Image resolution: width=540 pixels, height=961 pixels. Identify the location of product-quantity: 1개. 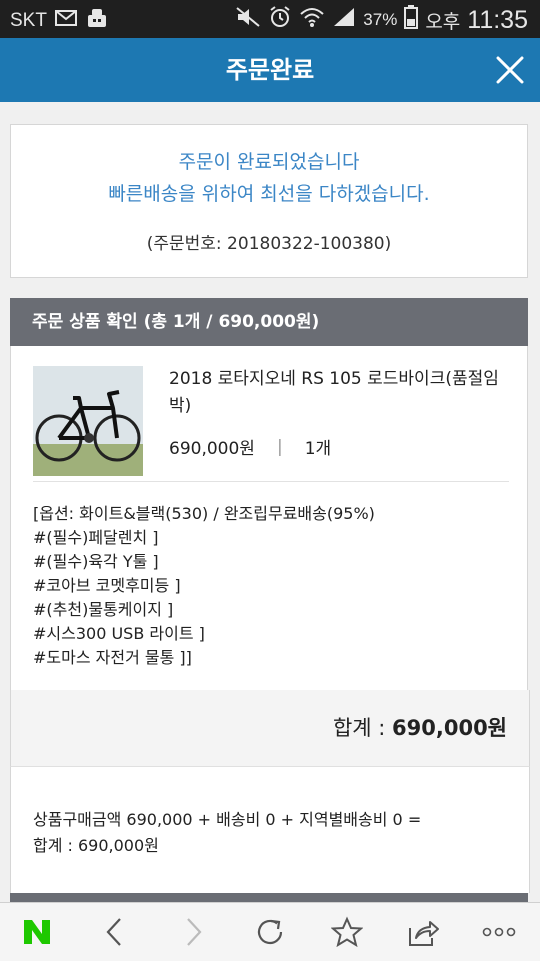
(318, 449).